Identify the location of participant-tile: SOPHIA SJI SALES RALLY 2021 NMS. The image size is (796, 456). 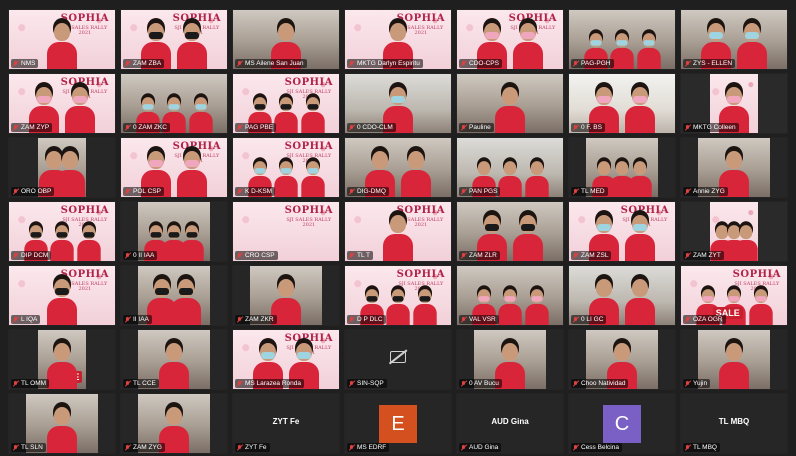
(62, 39).